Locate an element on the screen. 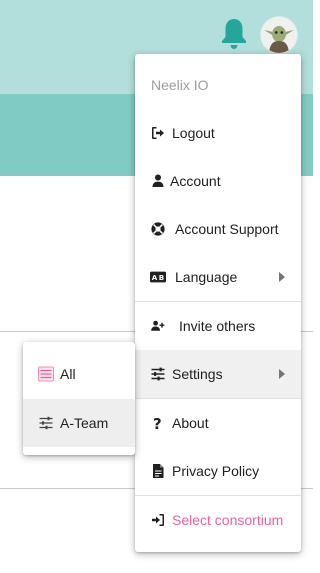 The width and height of the screenshot is (320, 573). menu-item-account: Account is located at coordinates (218, 181).